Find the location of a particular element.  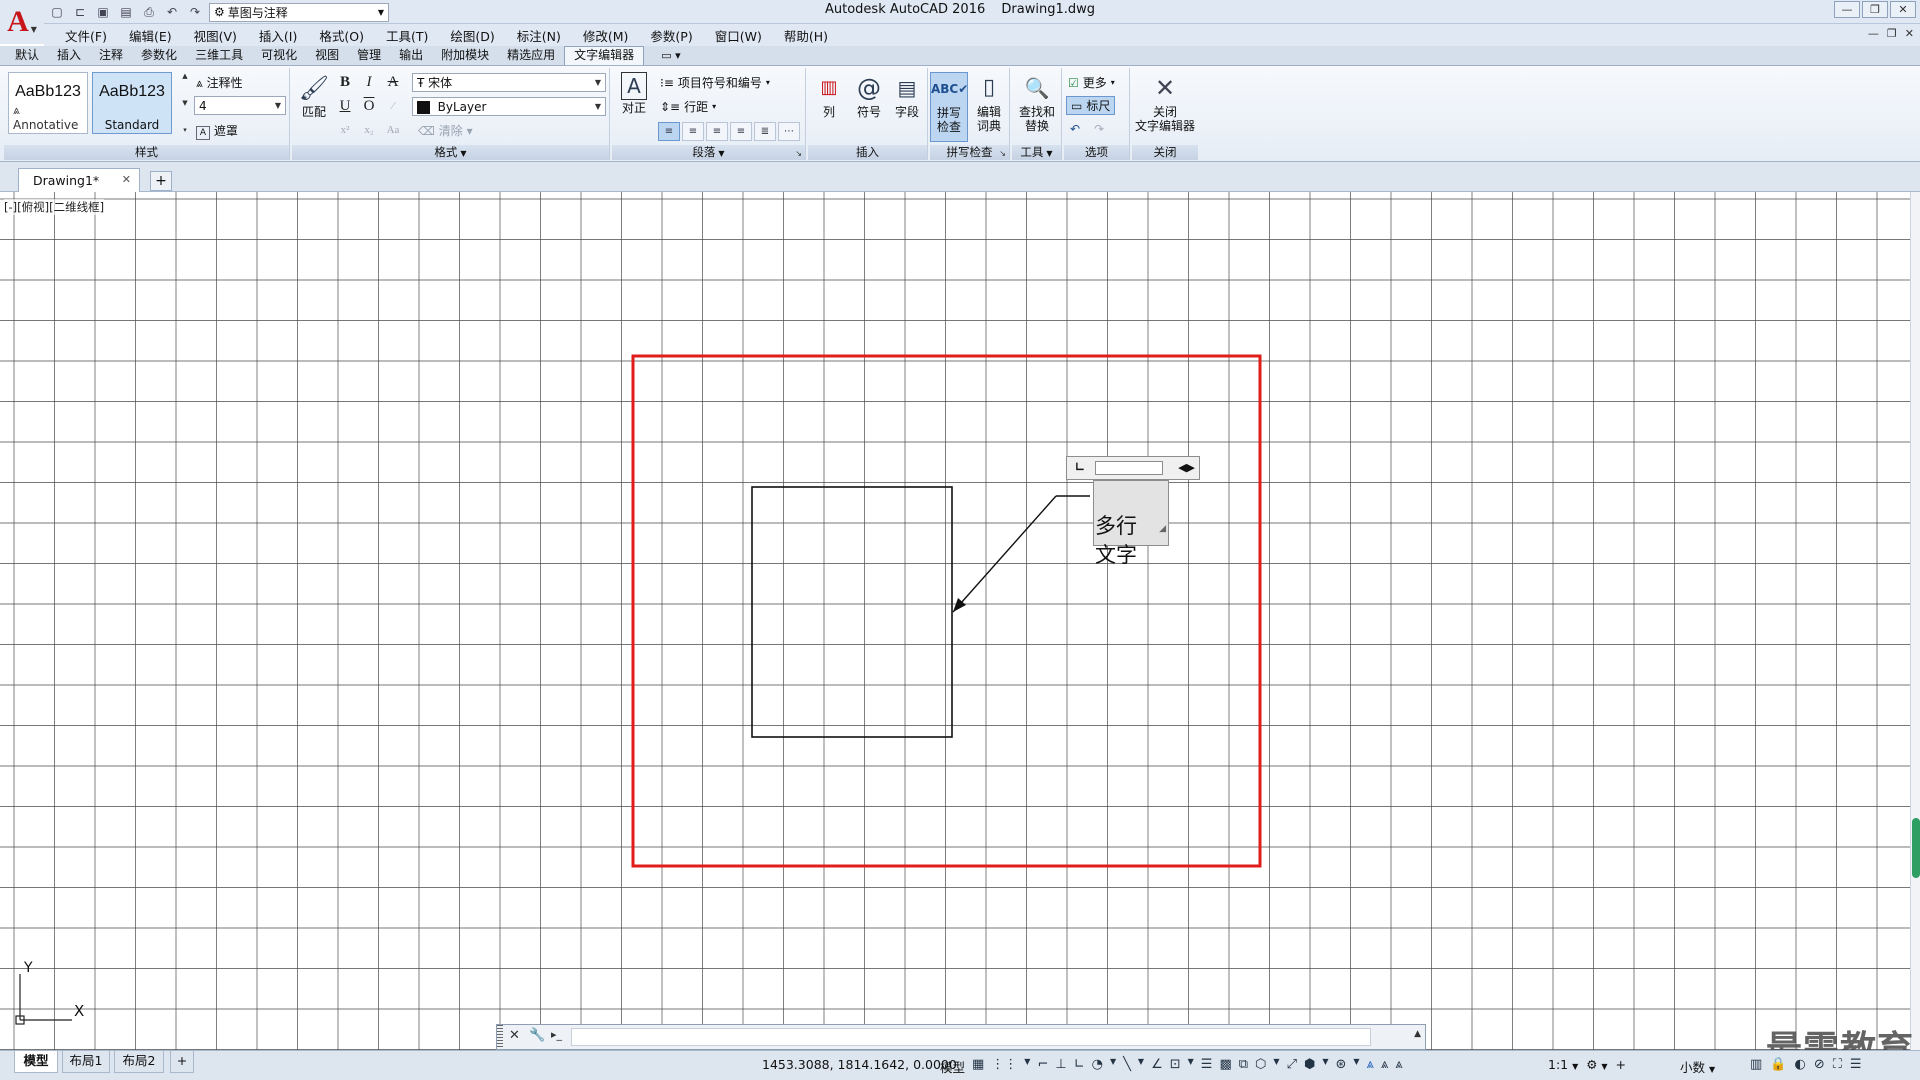

style-gallery-scroll: ▲ ▼ ▾ is located at coordinates (185, 103).